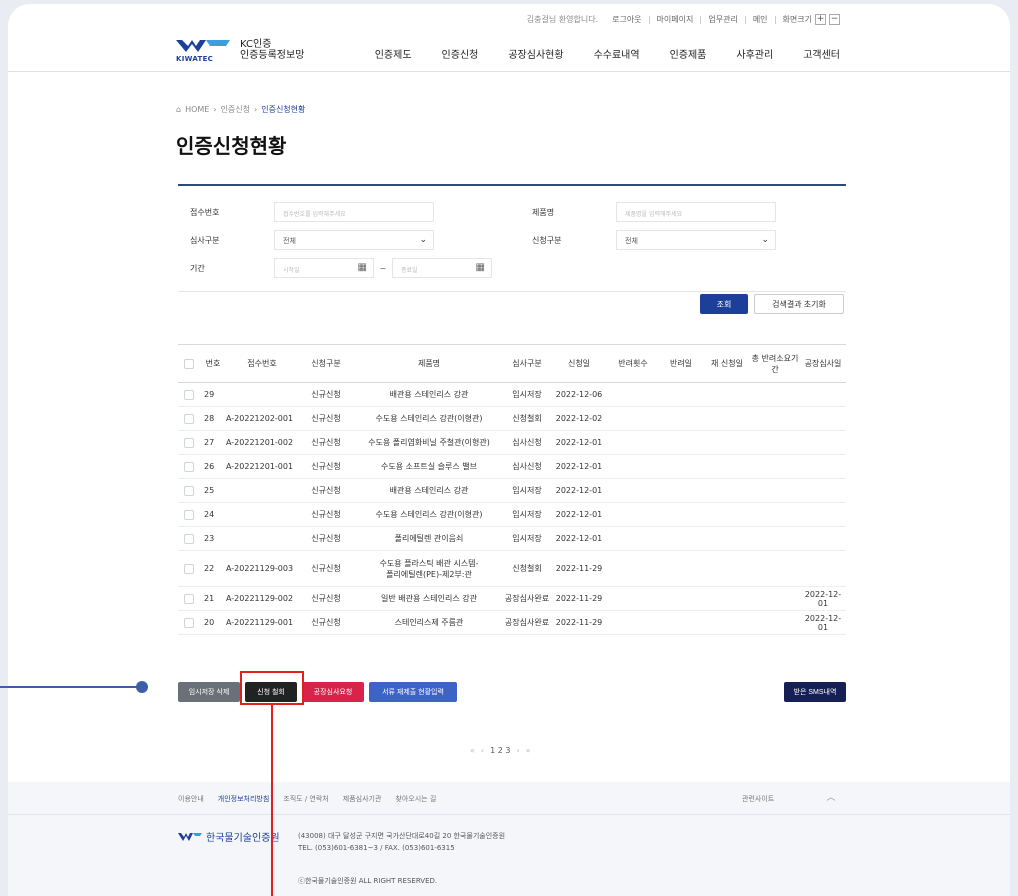  I want to click on breadcrumb-level1: 인증신청, so click(235, 109).